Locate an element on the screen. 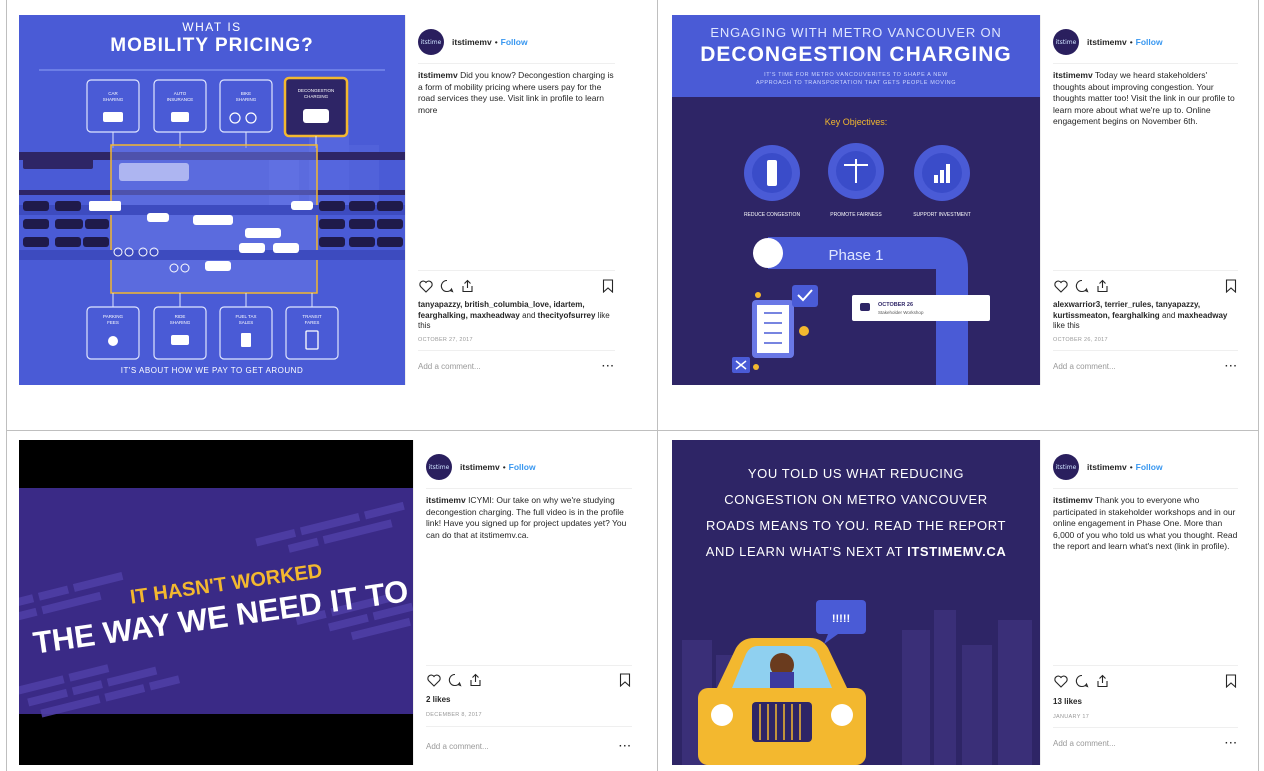 The width and height of the screenshot is (1264, 771). image-line3: ROADS MEANS TO YOU. READ THE REPORT is located at coordinates (856, 525).